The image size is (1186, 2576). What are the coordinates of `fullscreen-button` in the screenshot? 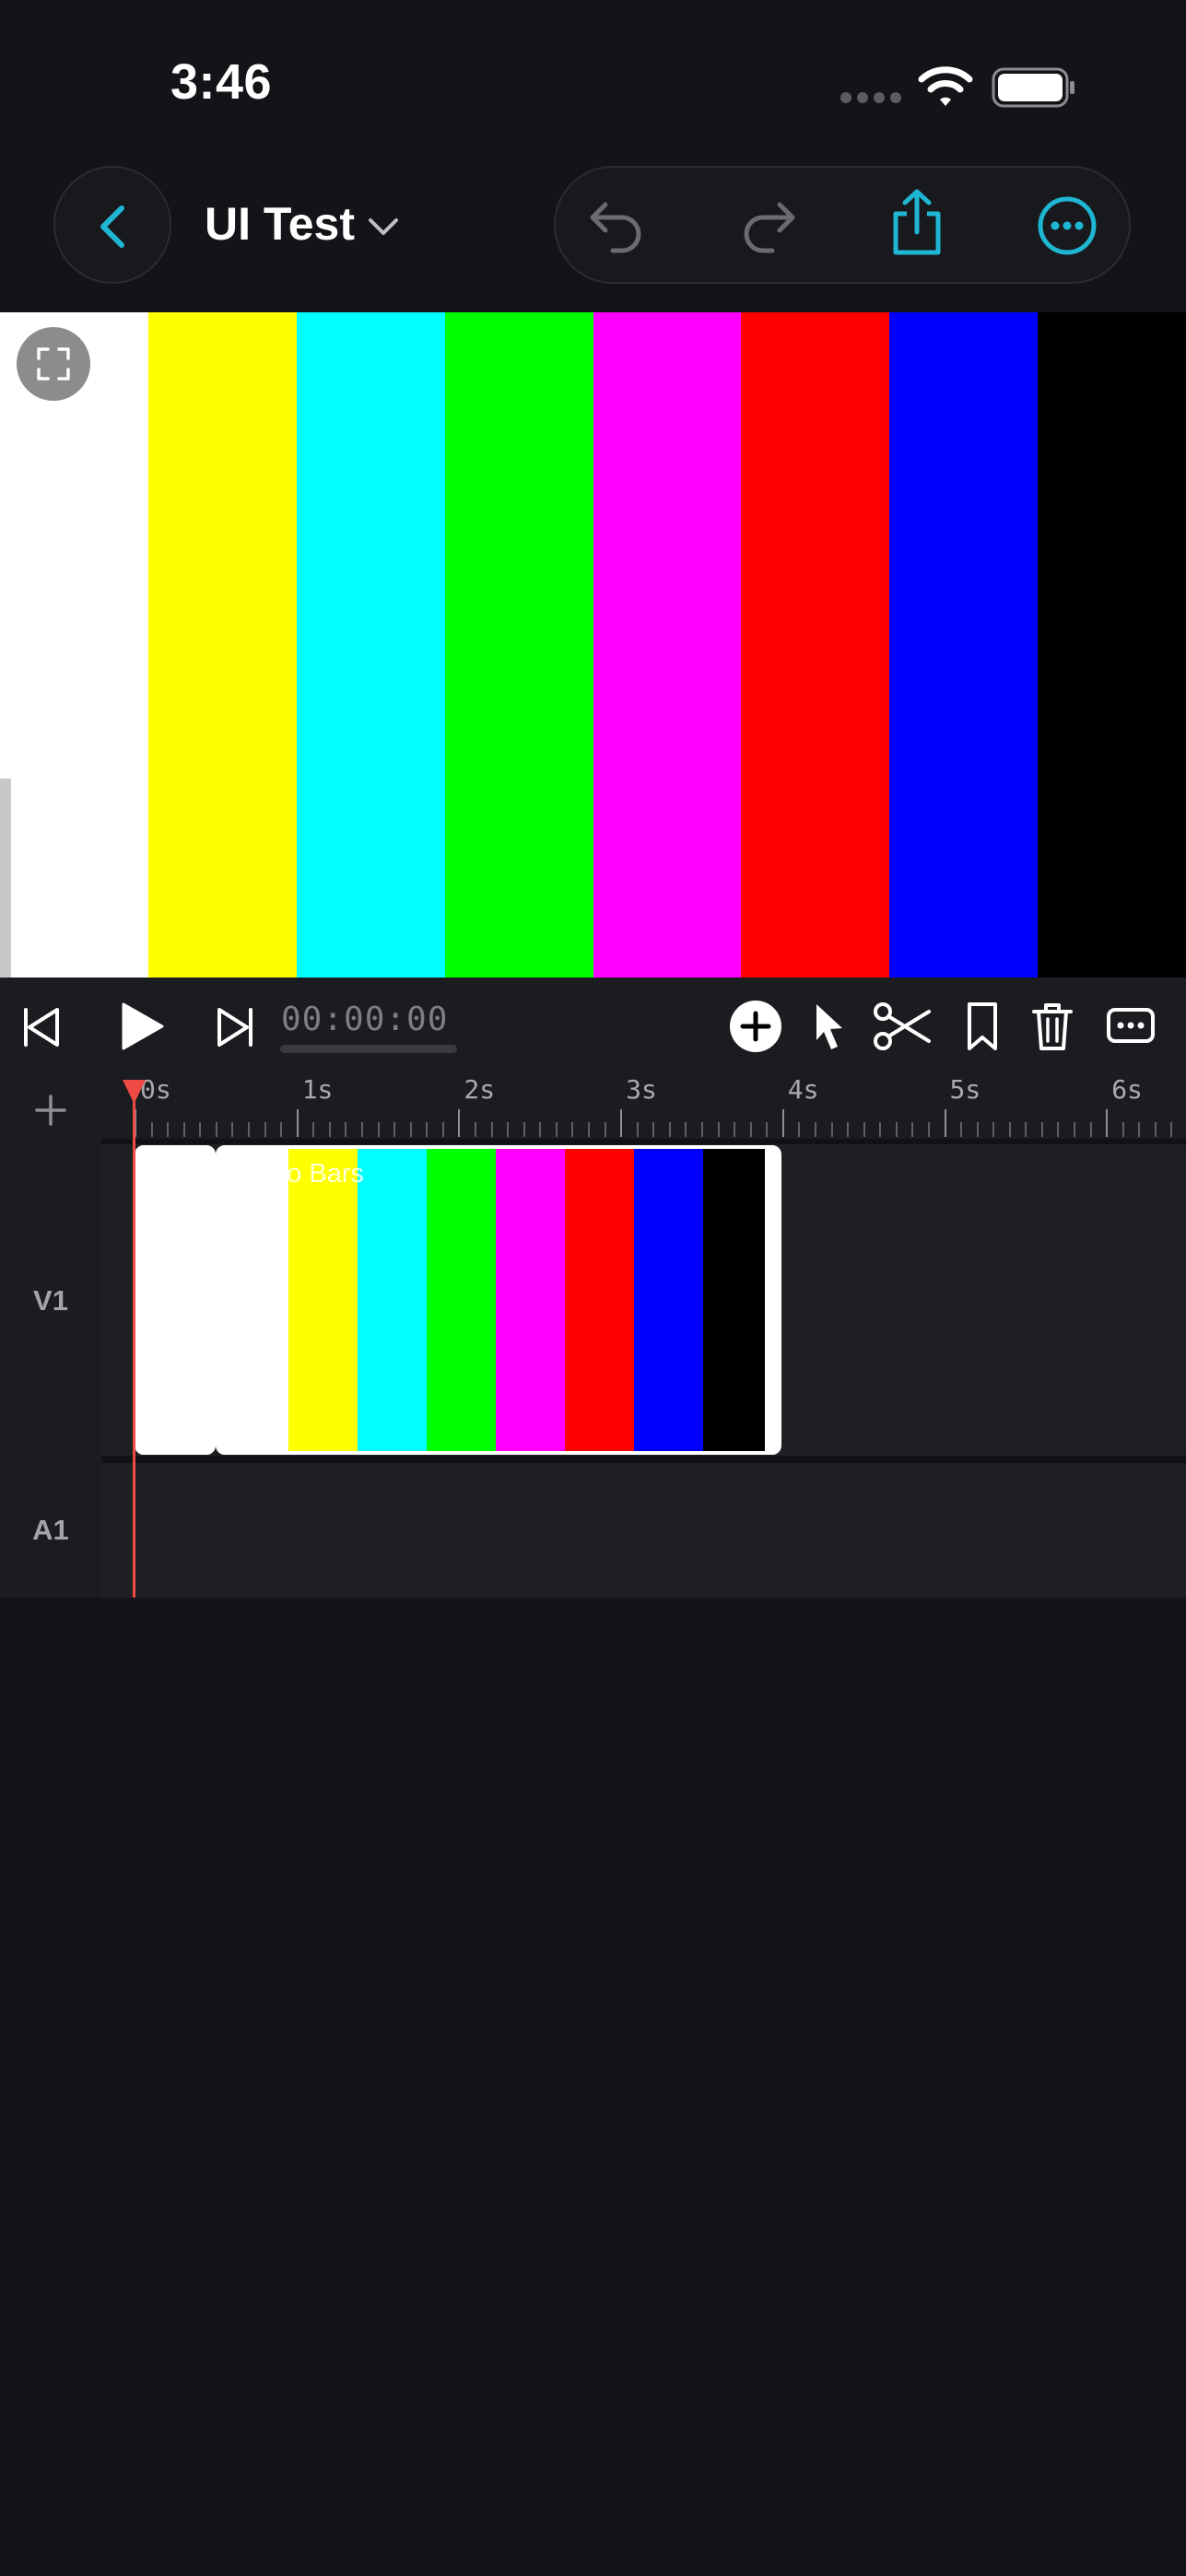 It's located at (53, 364).